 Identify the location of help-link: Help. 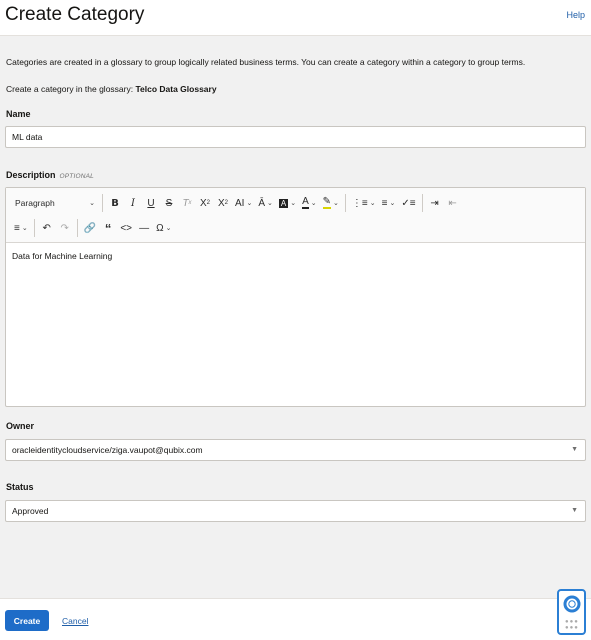
(575, 15).